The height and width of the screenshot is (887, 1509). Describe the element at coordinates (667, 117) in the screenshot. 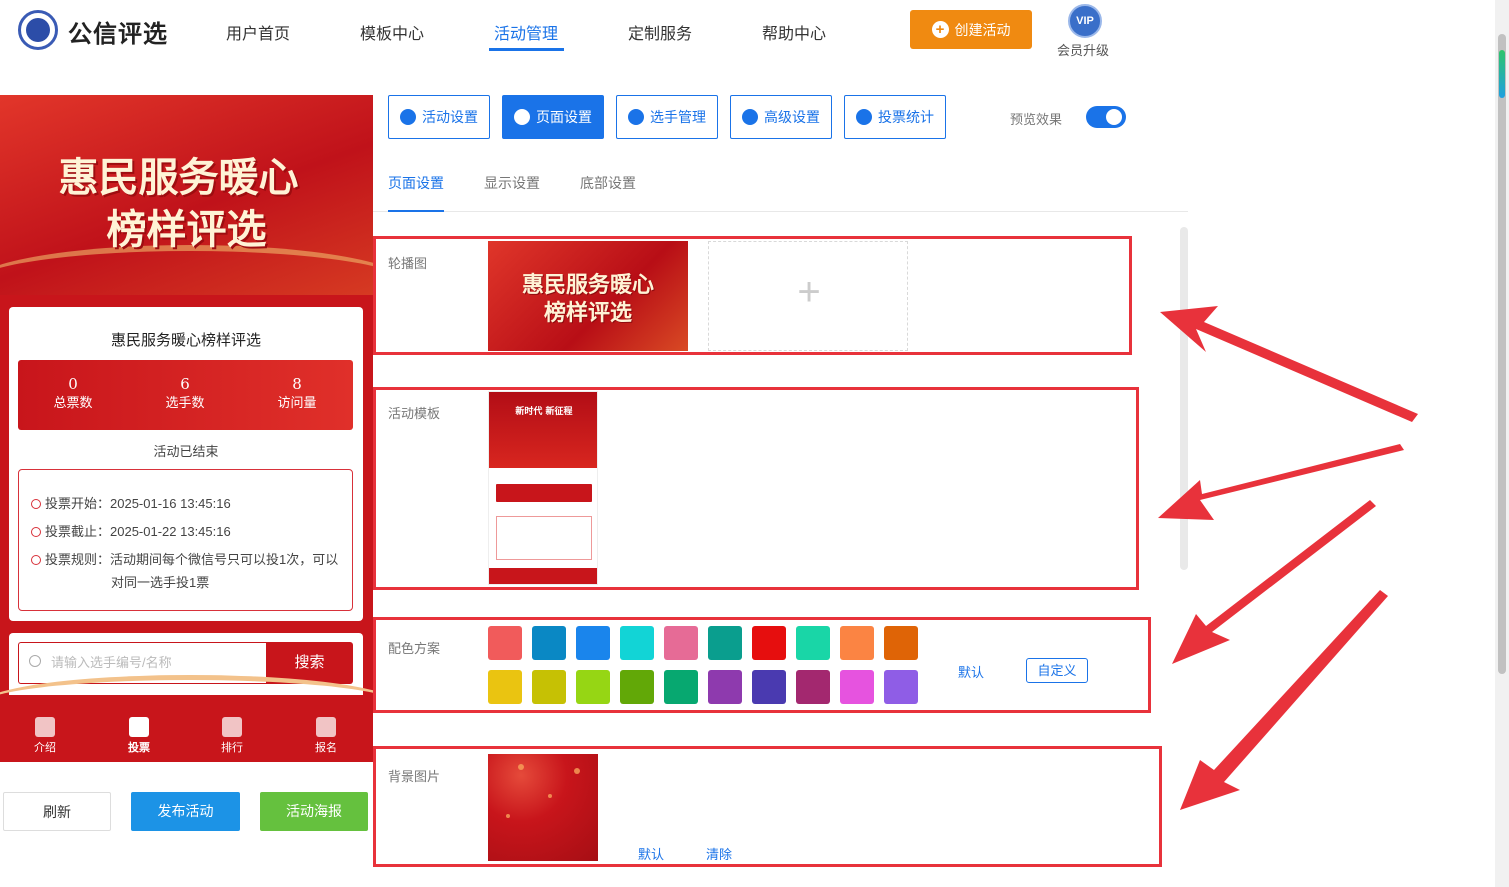

I see `contestant-management-button: 选手管理` at that location.